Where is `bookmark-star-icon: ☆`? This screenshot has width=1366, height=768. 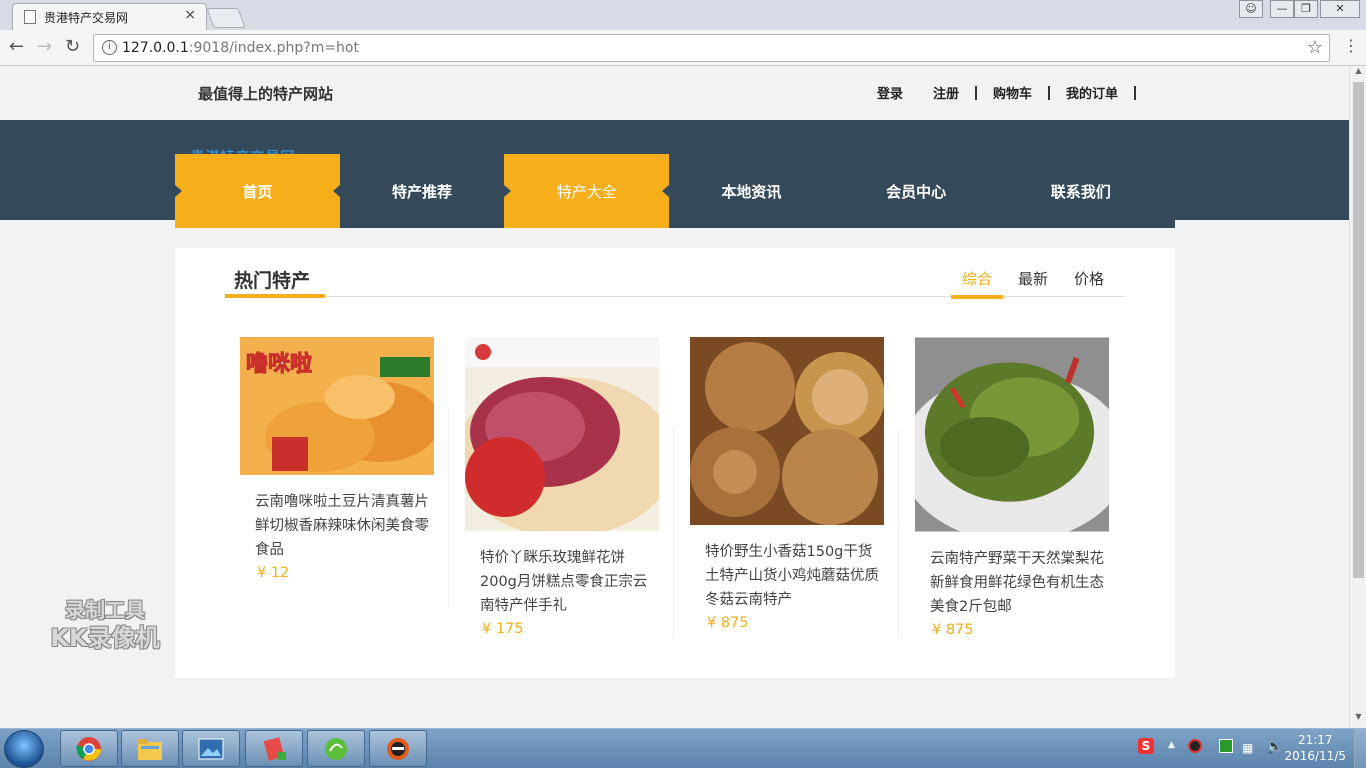 bookmark-star-icon: ☆ is located at coordinates (1315, 47).